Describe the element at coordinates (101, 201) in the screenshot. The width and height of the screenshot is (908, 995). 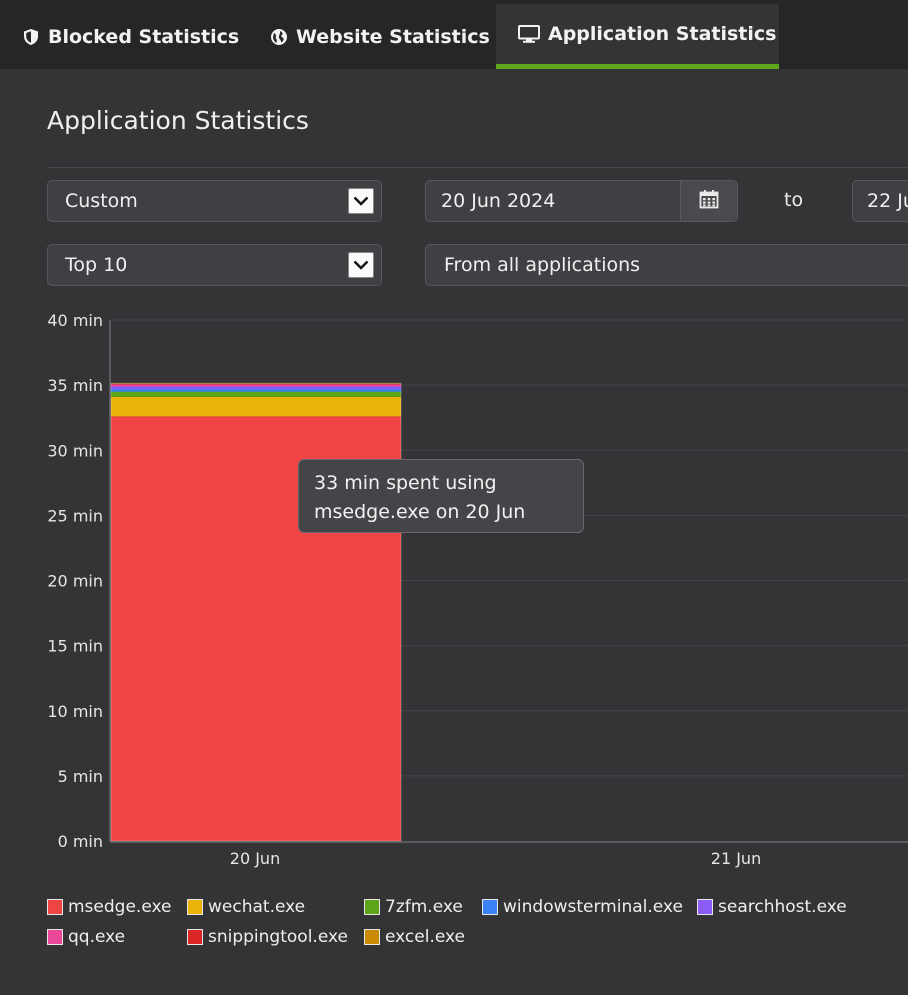
I see `range-select-value: Custom` at that location.